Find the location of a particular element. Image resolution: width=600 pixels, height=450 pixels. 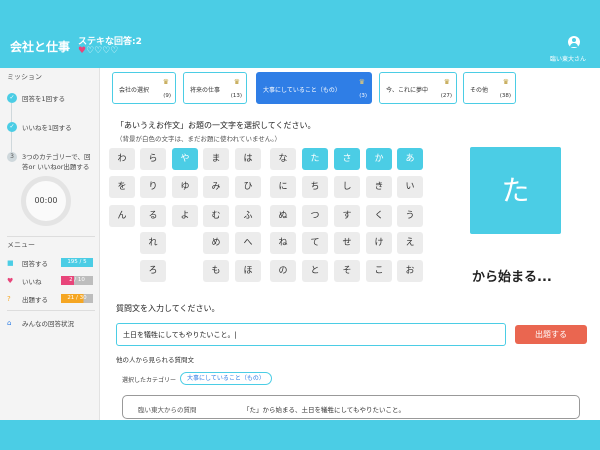

kana-cell: た is located at coordinates (315, 159).